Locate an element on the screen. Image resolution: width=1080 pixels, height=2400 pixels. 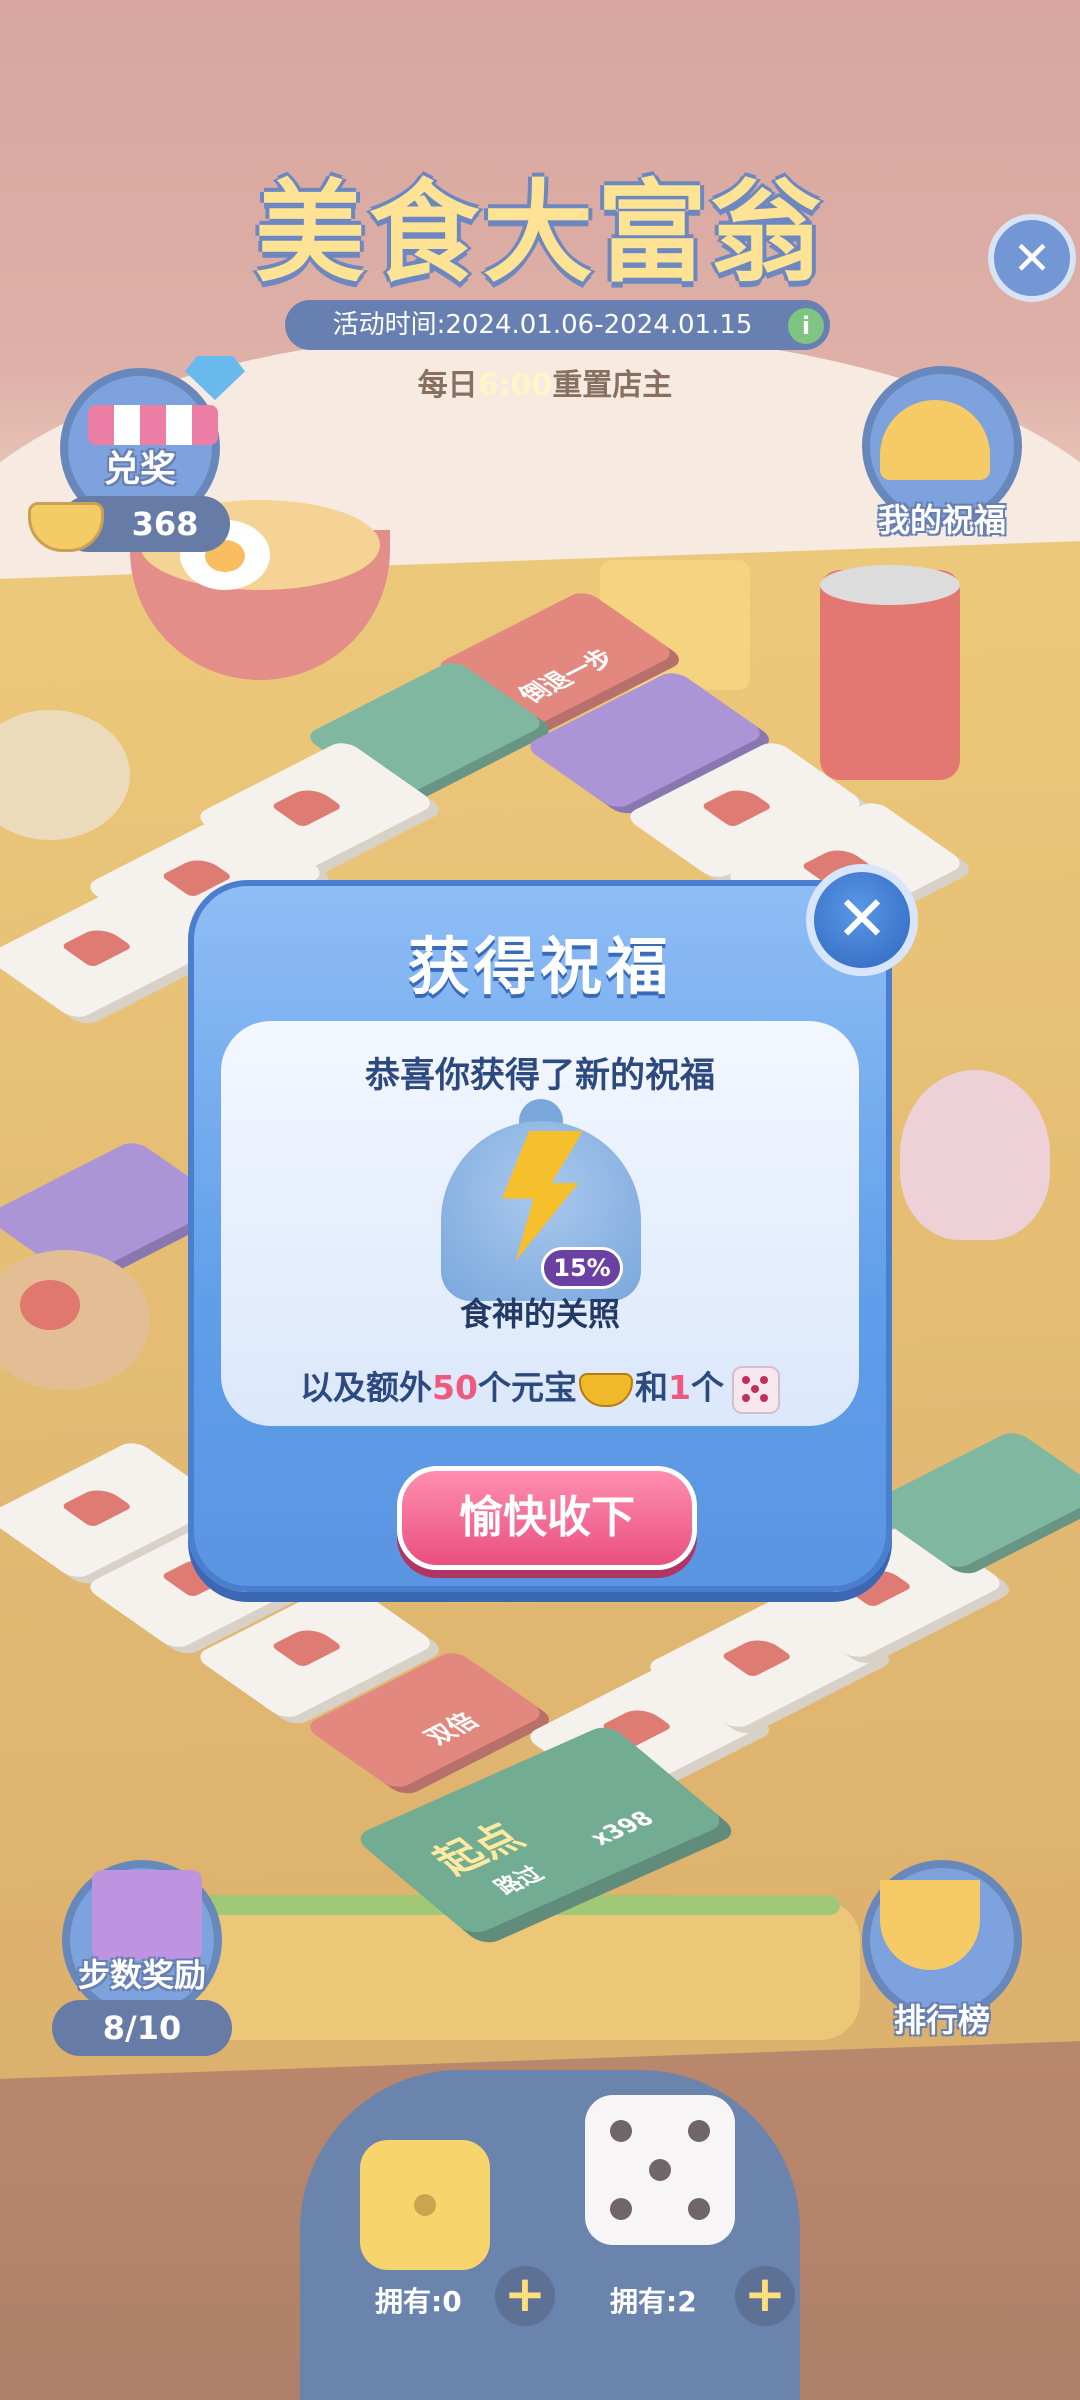
blessing-name: 食神的关照 is located at coordinates (539, 1314).